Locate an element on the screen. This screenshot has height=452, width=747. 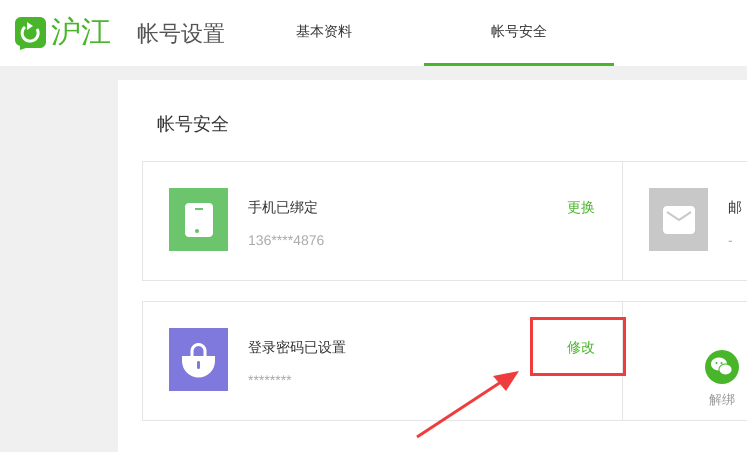
phone-icon is located at coordinates (198, 219).